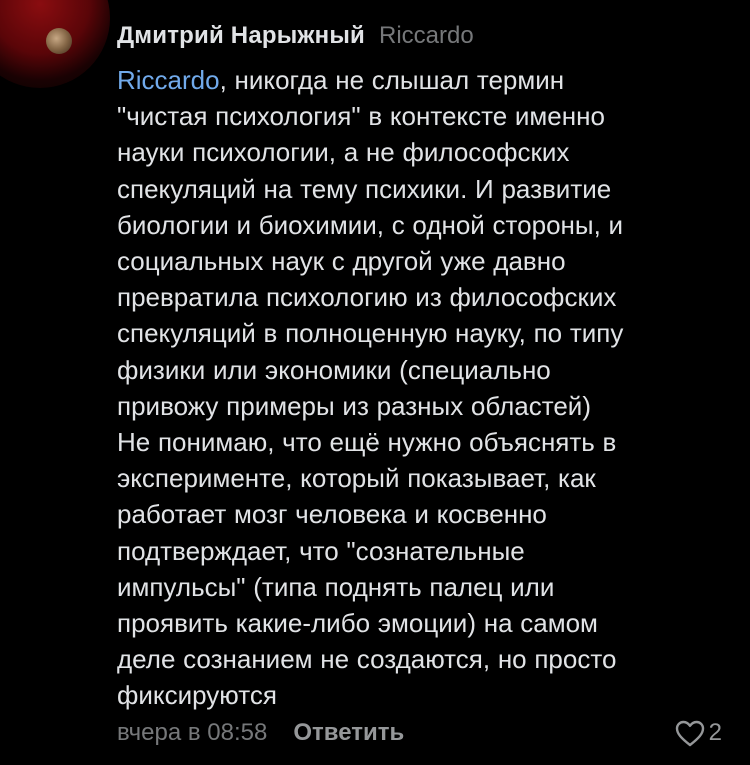 Image resolution: width=750 pixels, height=765 pixels. I want to click on comment-line: Riccardo, никогда не слышал термин, so click(417, 80).